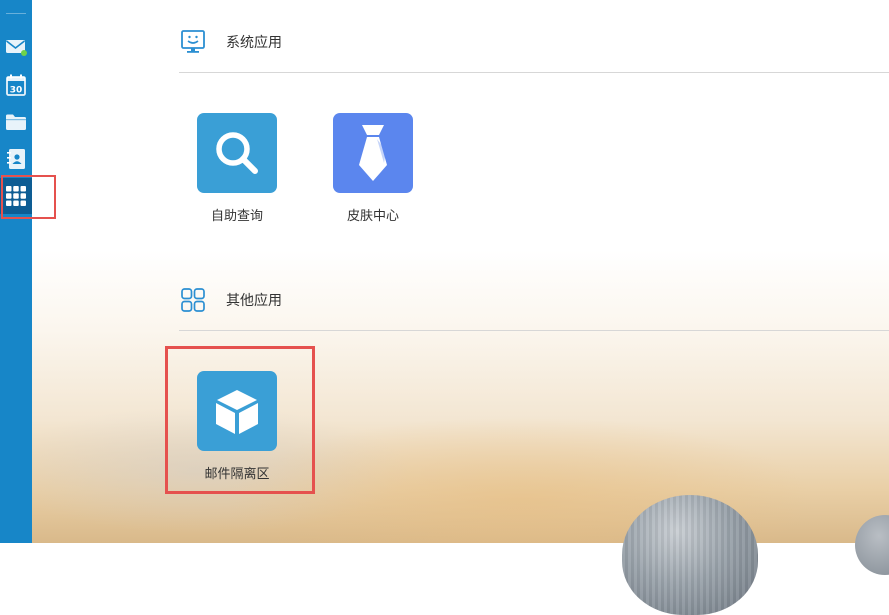  I want to click on sidebar-item-mail, so click(16, 47).